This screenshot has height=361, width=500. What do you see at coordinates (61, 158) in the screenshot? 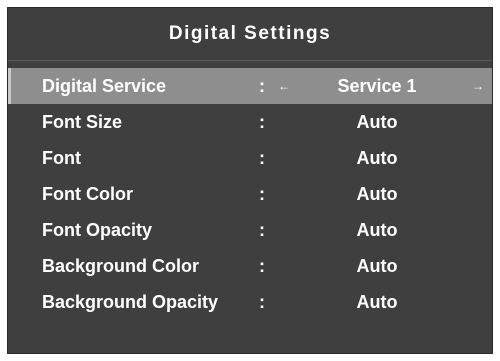
I see `setting-label: Font` at bounding box center [61, 158].